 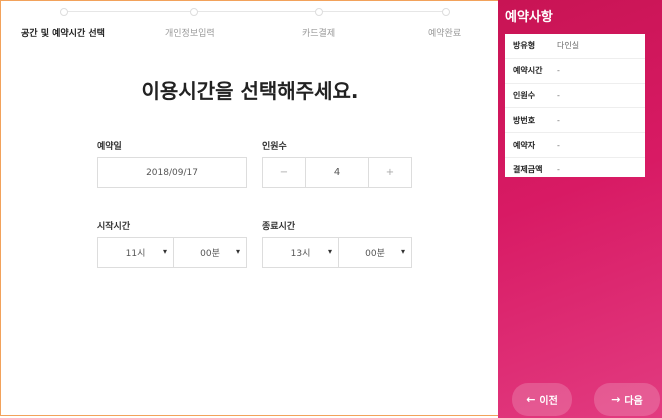 I want to click on start-hour-value: 11시, so click(x=135, y=254).